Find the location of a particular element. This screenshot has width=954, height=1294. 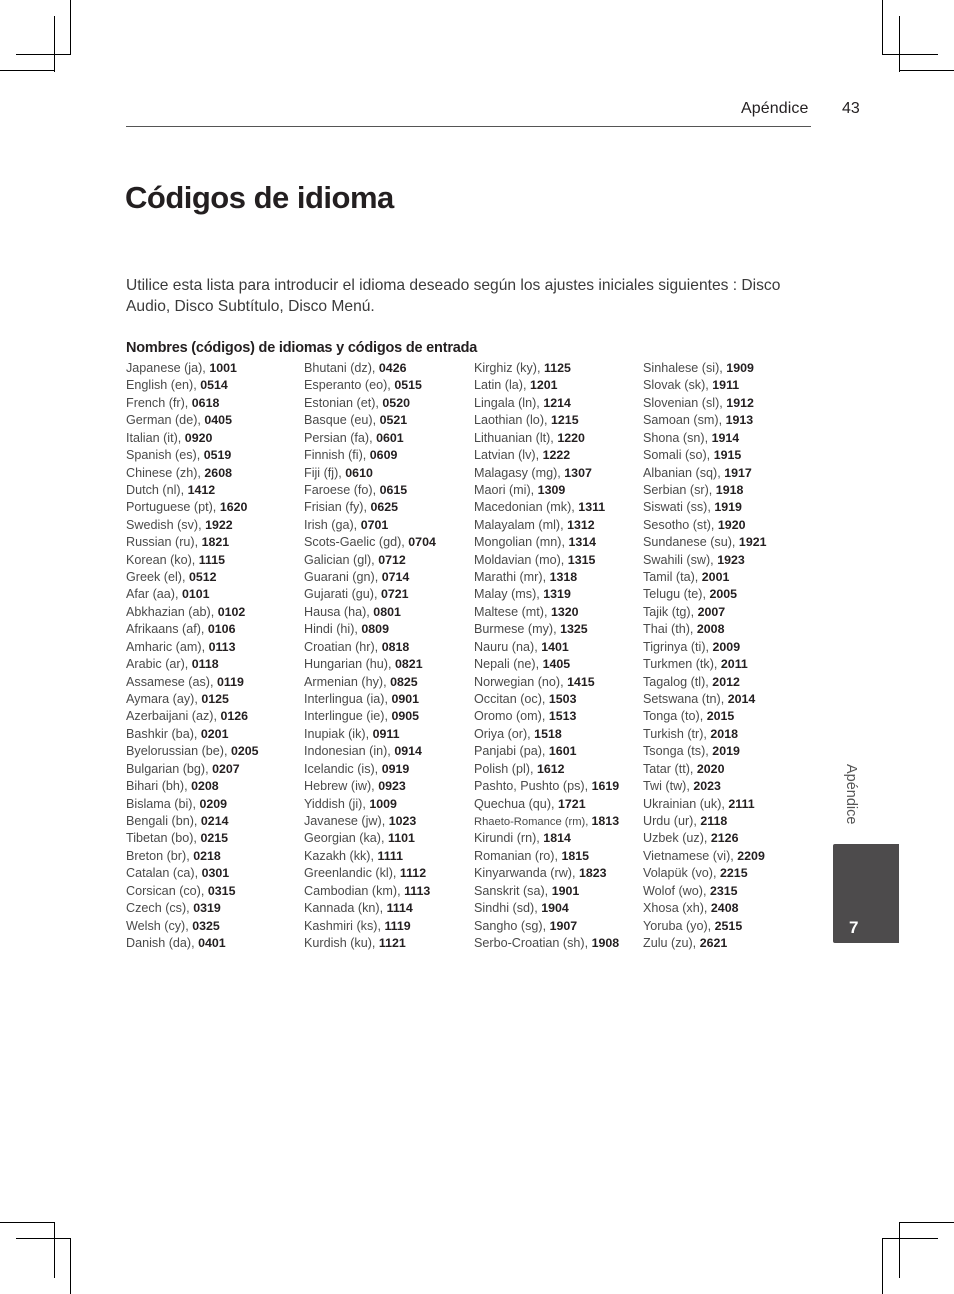

language-name: Albanian (sq), is located at coordinates (684, 472).